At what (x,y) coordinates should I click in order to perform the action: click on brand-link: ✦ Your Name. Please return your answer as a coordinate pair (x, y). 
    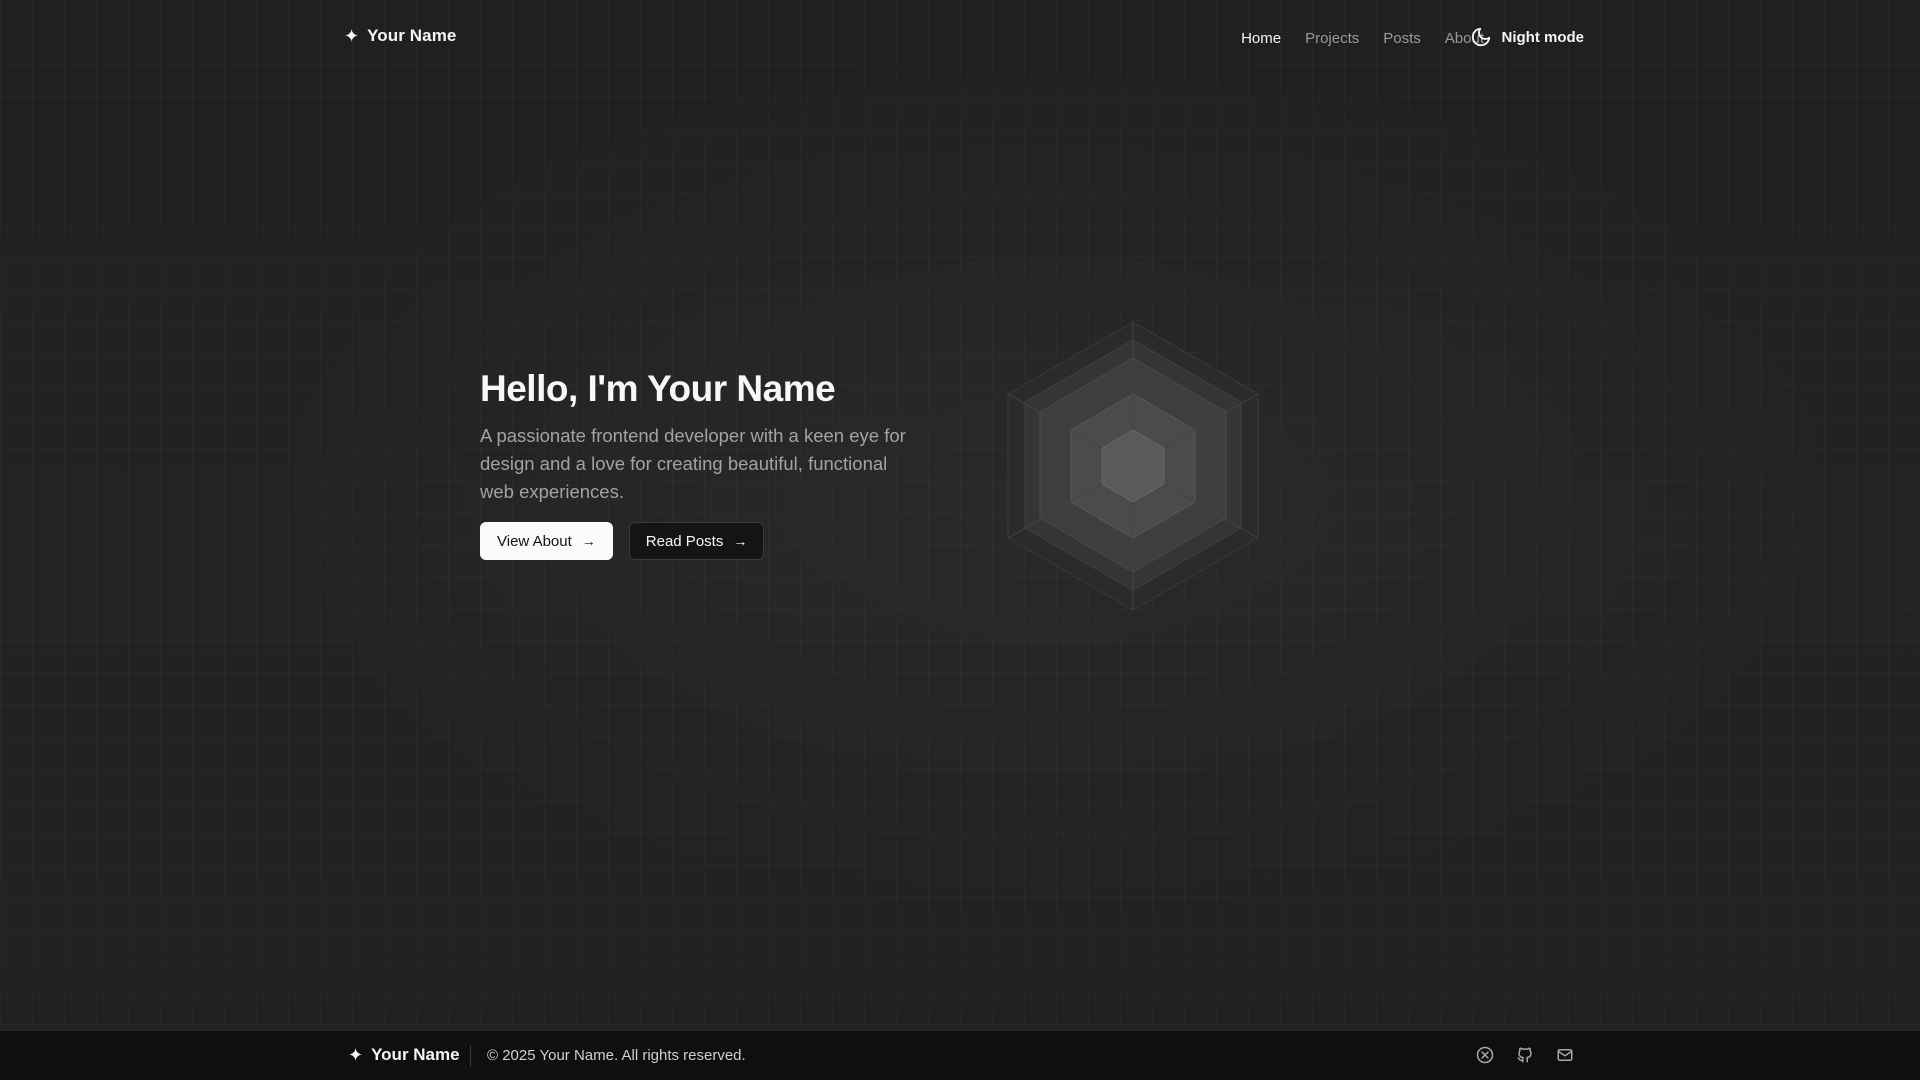
    Looking at the image, I should click on (400, 36).